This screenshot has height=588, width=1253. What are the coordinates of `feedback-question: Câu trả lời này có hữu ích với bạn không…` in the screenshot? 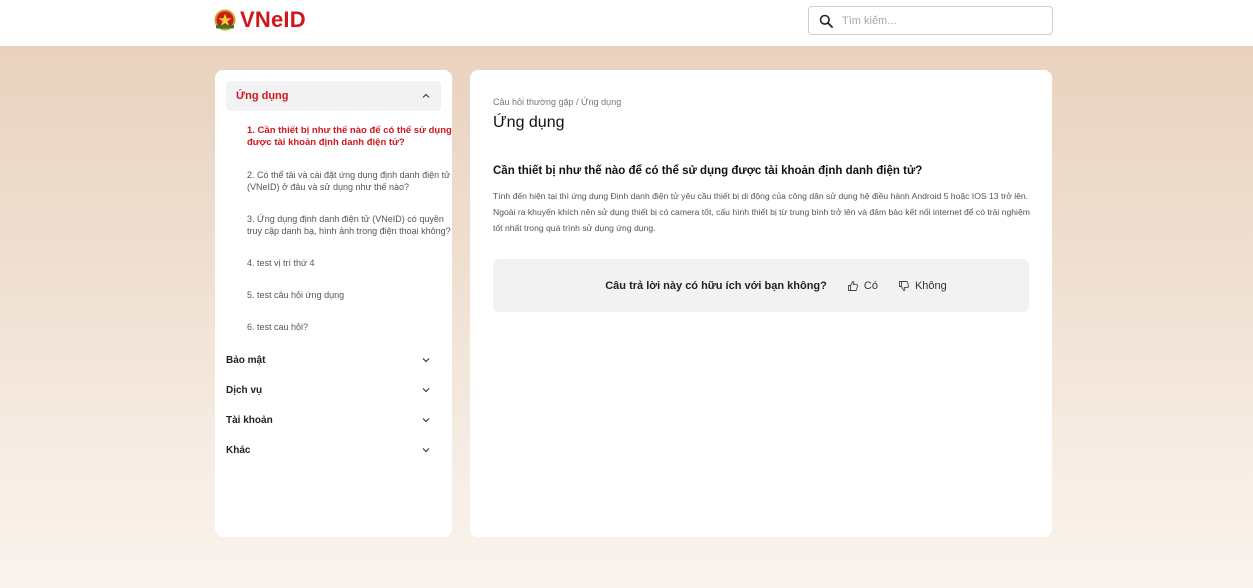 It's located at (716, 285).